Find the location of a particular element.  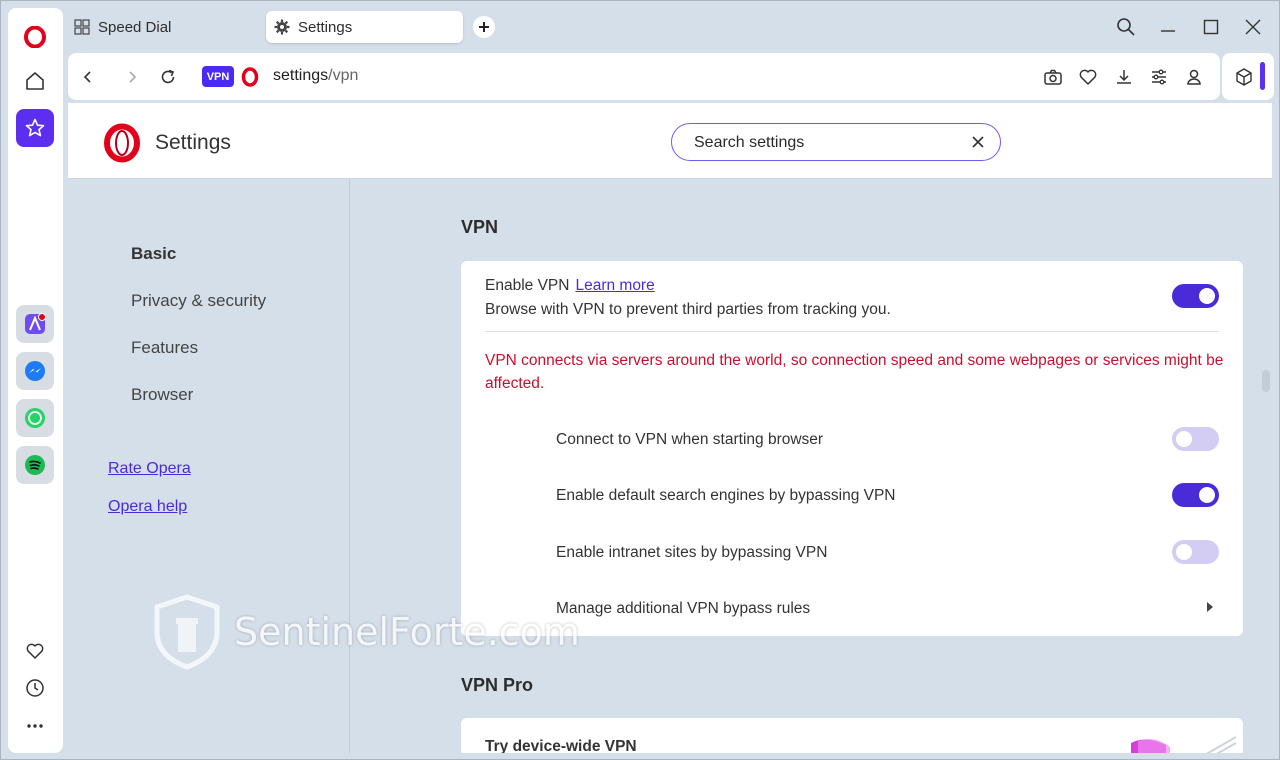

messenger-icon is located at coordinates (35, 371).